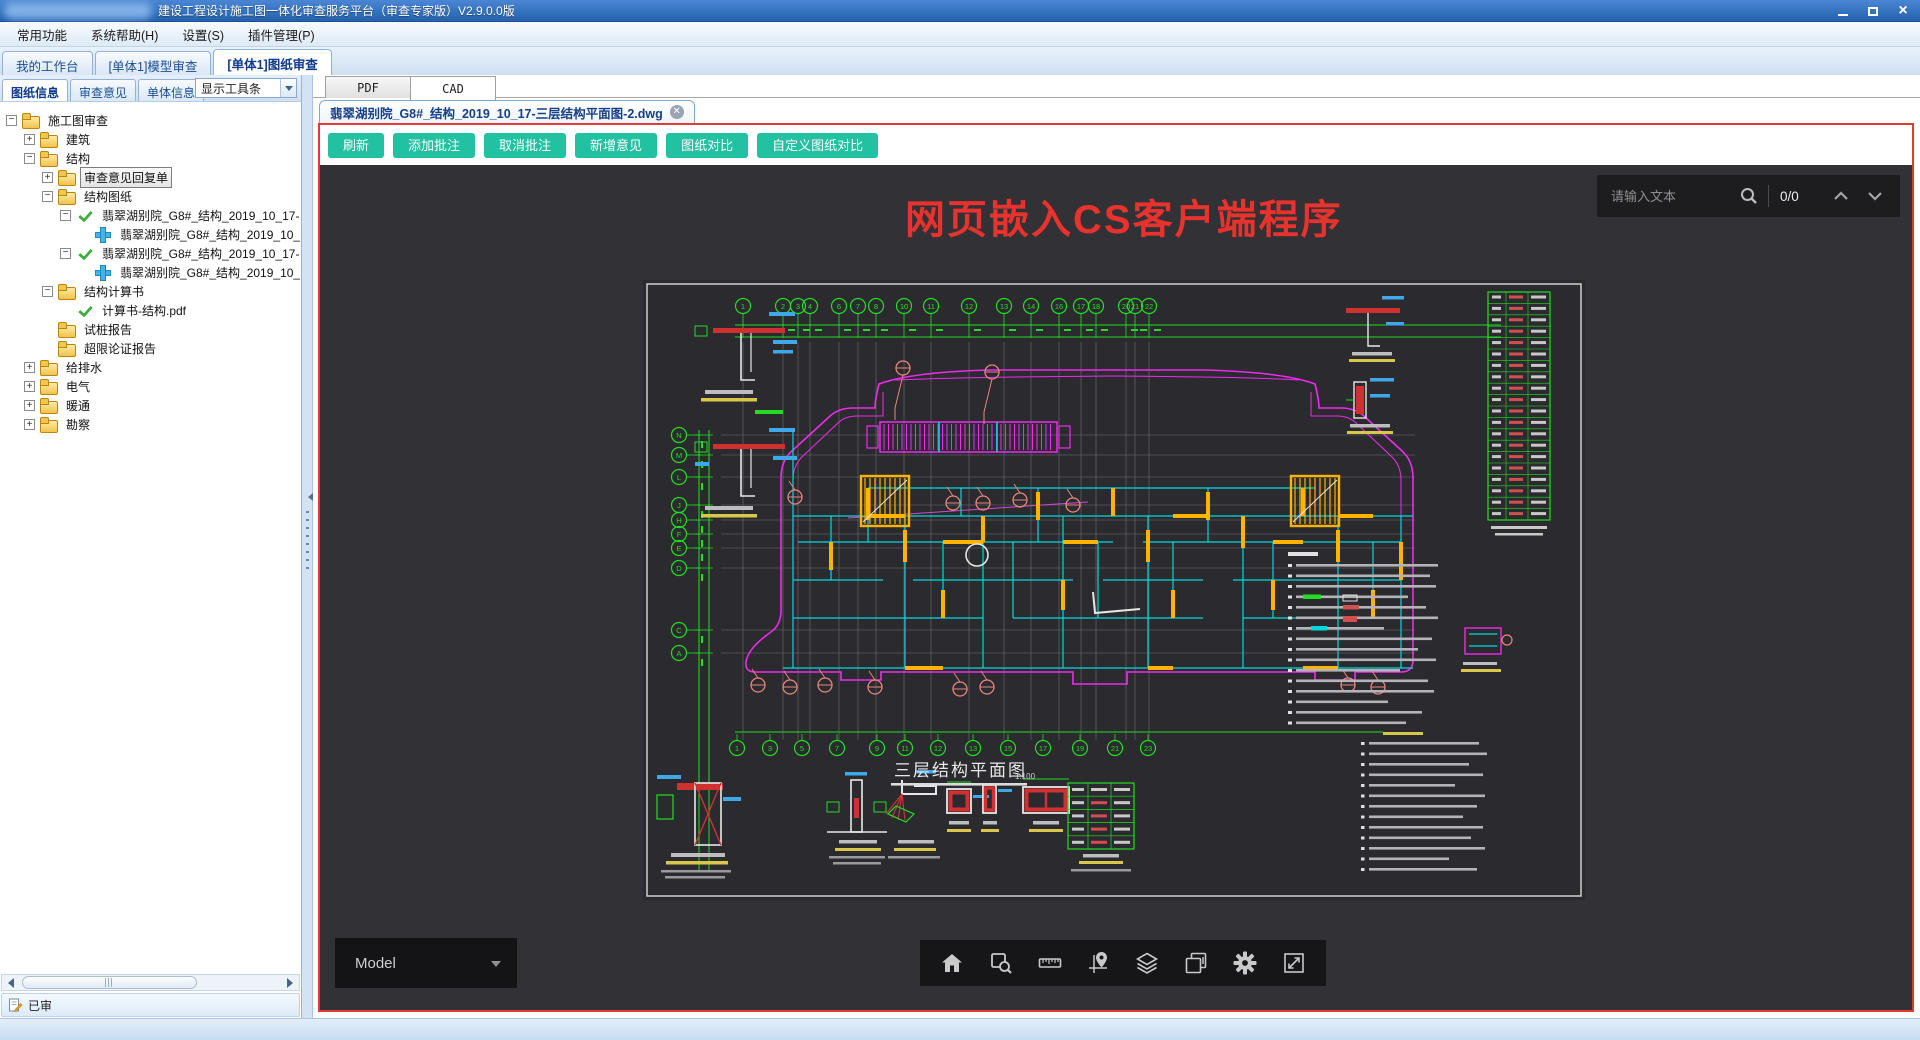  What do you see at coordinates (1903, 11) in the screenshot?
I see `close-button: ×` at bounding box center [1903, 11].